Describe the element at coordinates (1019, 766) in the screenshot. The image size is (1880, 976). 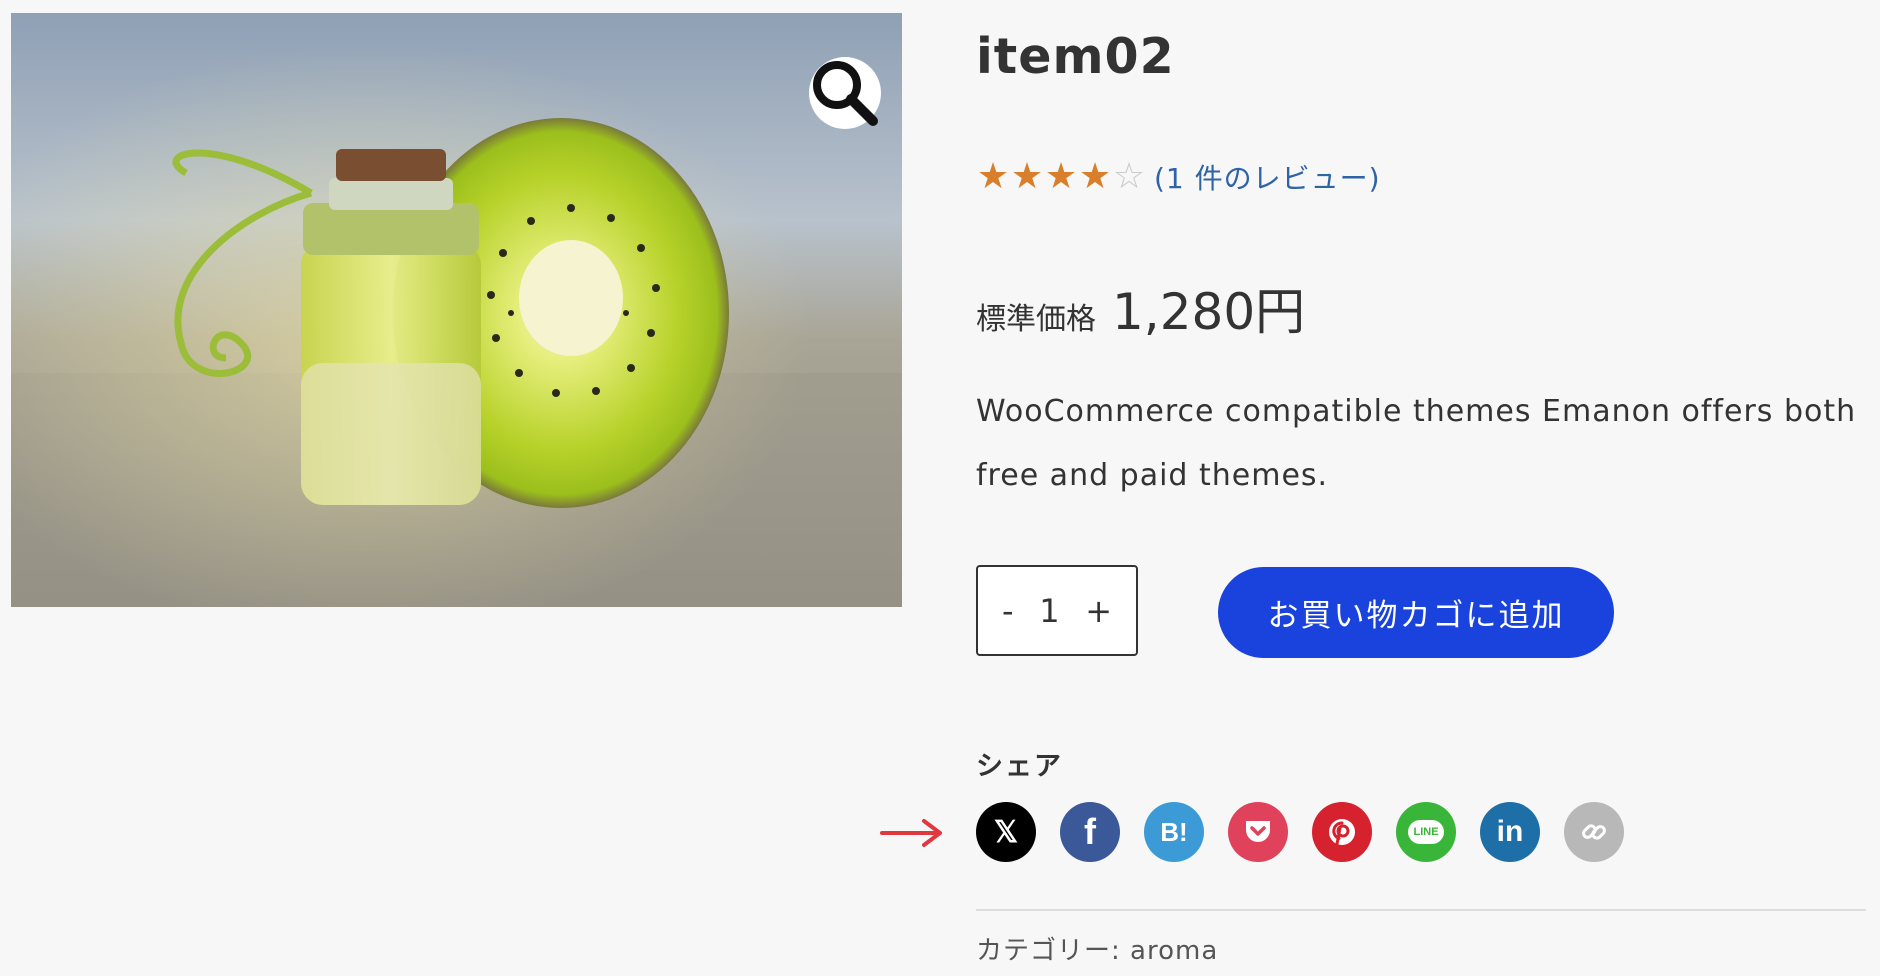
I see `share-label: シェア` at that location.